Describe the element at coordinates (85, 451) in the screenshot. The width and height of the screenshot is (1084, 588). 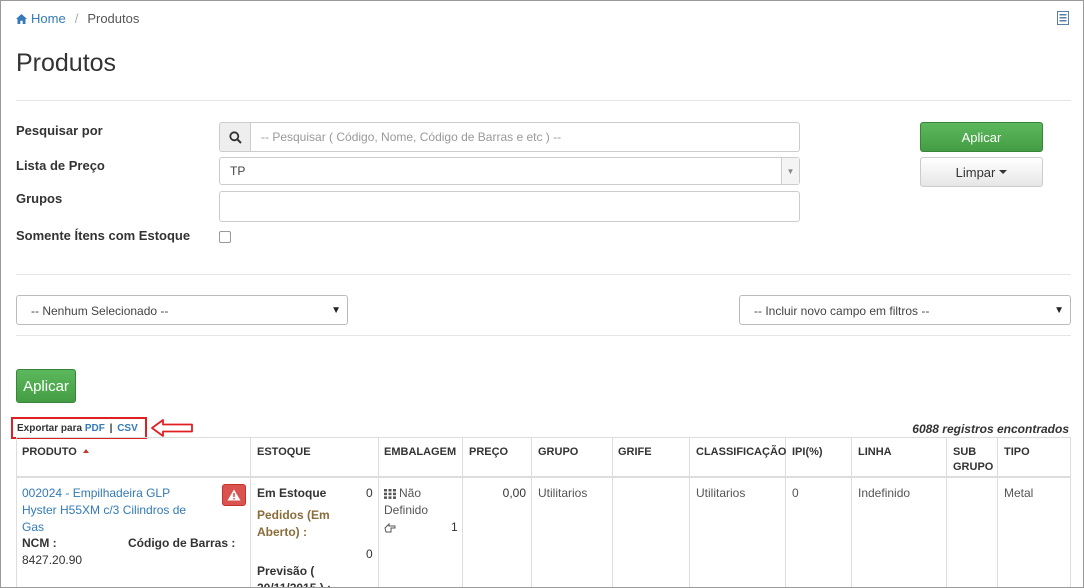
I see `sort-asc-icon` at that location.